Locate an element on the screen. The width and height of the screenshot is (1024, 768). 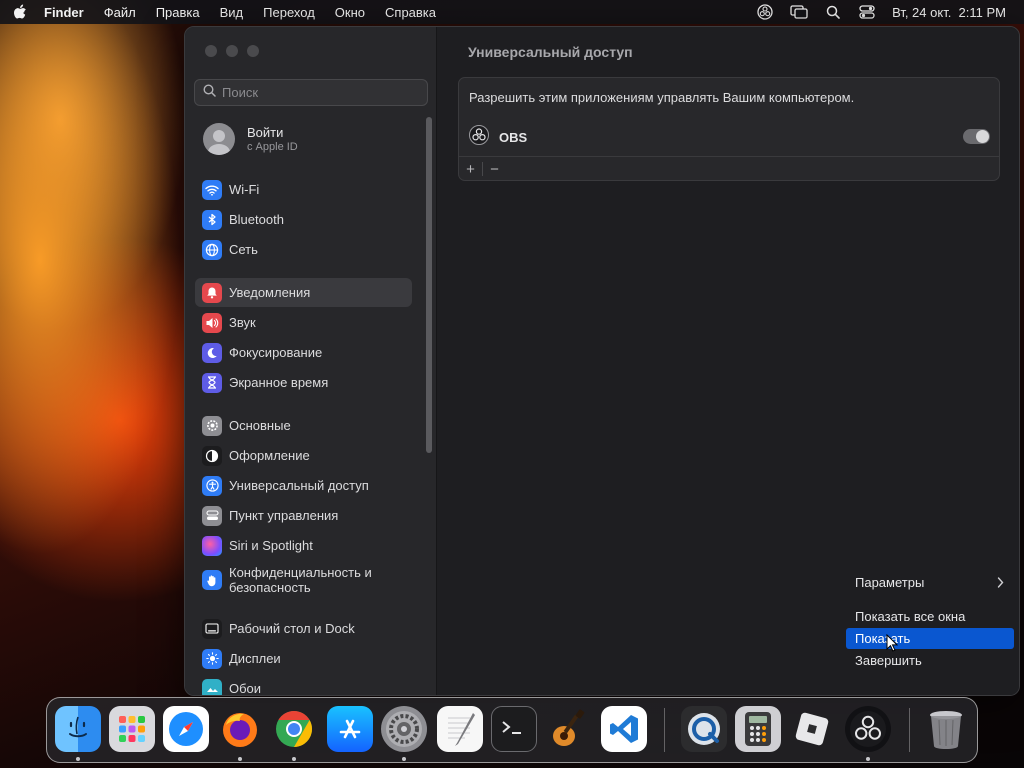
garageband-icon is located at coordinates (568, 729).